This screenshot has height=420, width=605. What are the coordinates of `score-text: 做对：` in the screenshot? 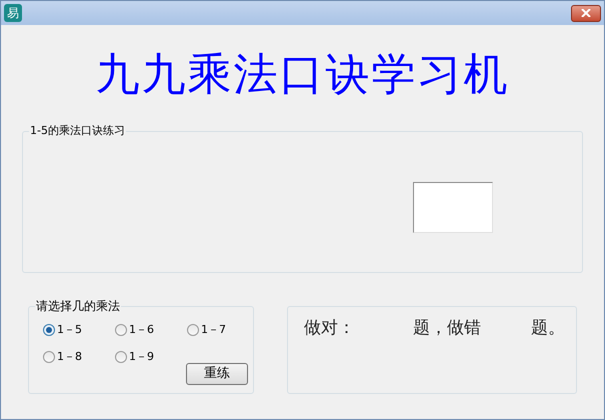 It's located at (330, 328).